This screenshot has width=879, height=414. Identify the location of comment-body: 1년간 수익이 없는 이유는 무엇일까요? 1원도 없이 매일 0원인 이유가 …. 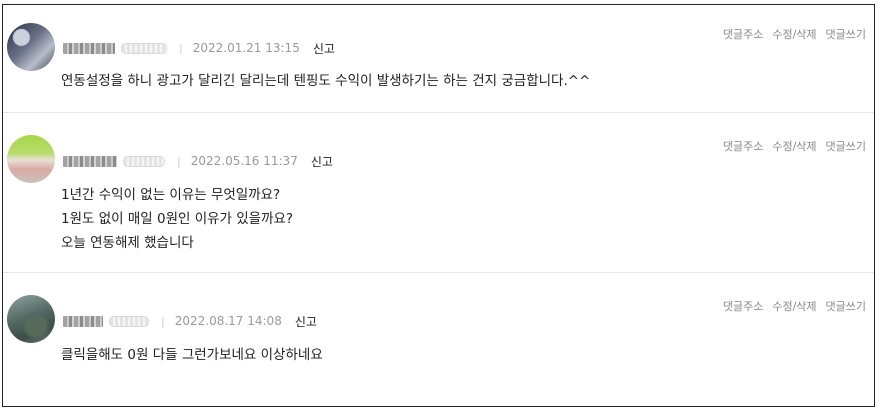
(177, 219).